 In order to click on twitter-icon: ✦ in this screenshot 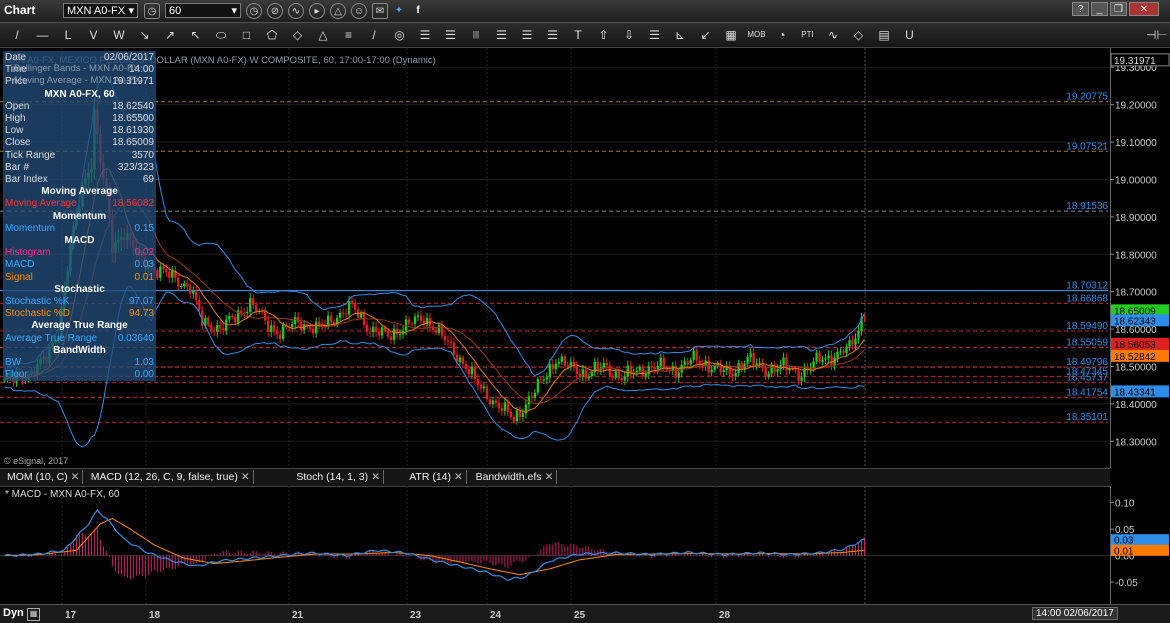, I will do `click(399, 11)`.